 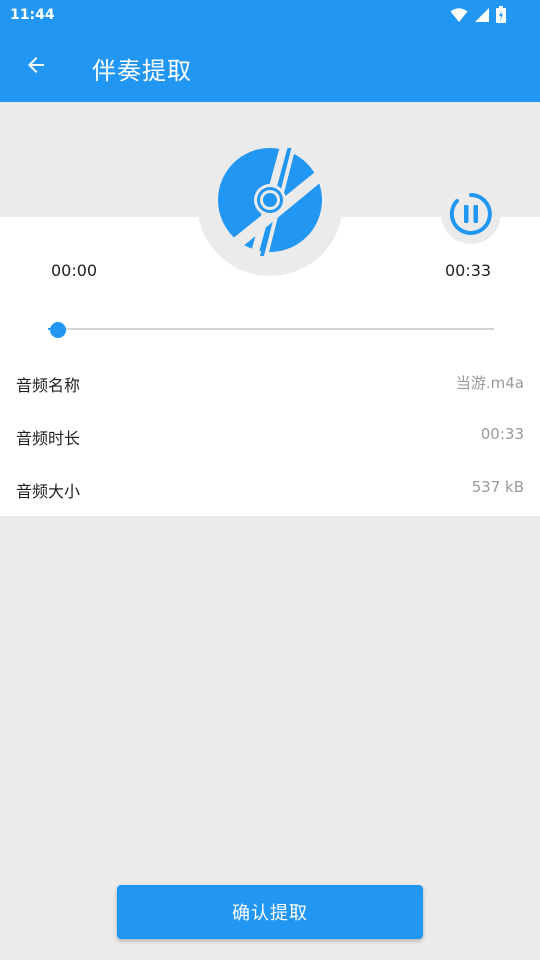 I want to click on seek-thumb, so click(x=58, y=330).